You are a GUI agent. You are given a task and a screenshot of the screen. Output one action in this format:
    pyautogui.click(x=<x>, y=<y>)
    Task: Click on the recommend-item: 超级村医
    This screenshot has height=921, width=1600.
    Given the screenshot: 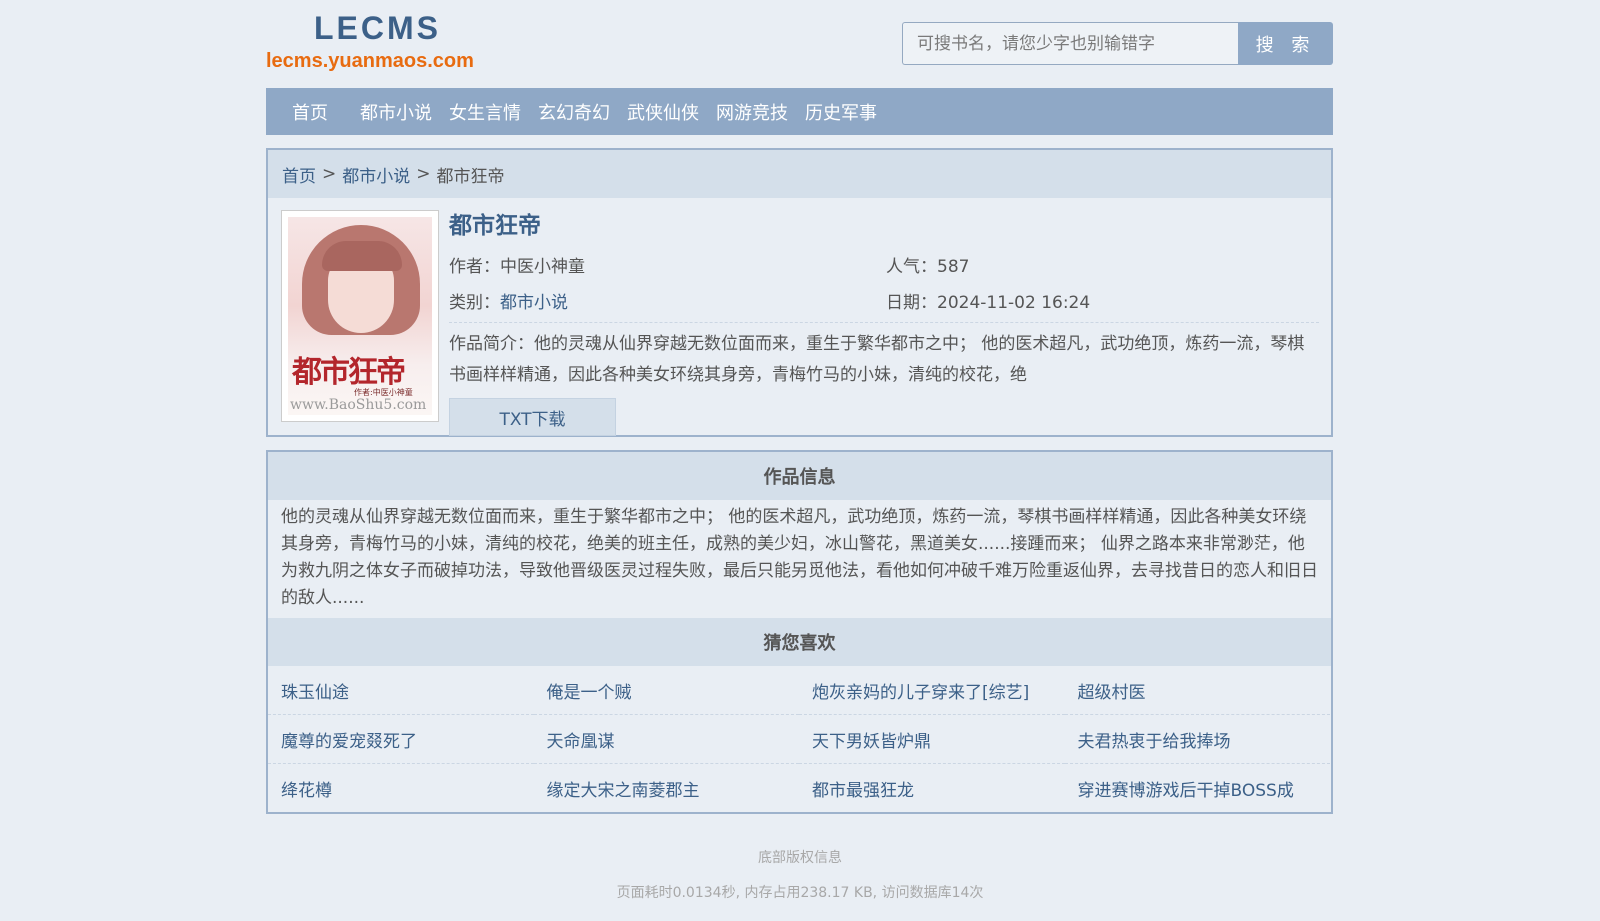 What is the action you would take?
    pyautogui.click(x=1197, y=690)
    